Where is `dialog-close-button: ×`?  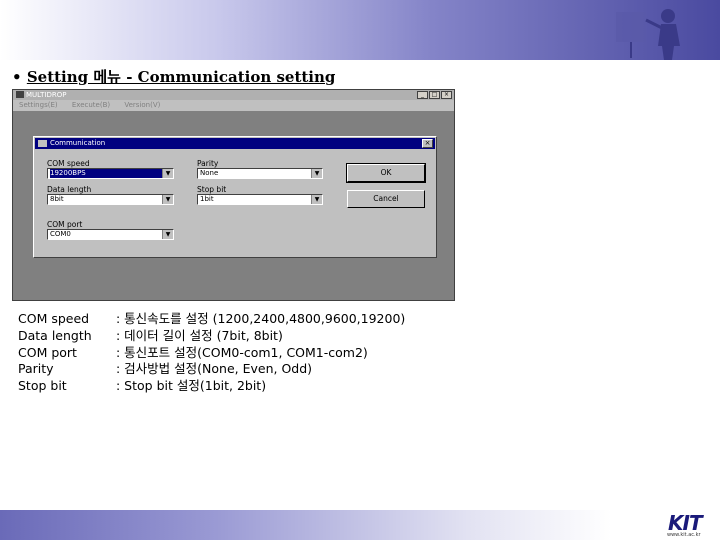
dialog-close-button: × is located at coordinates (427, 143).